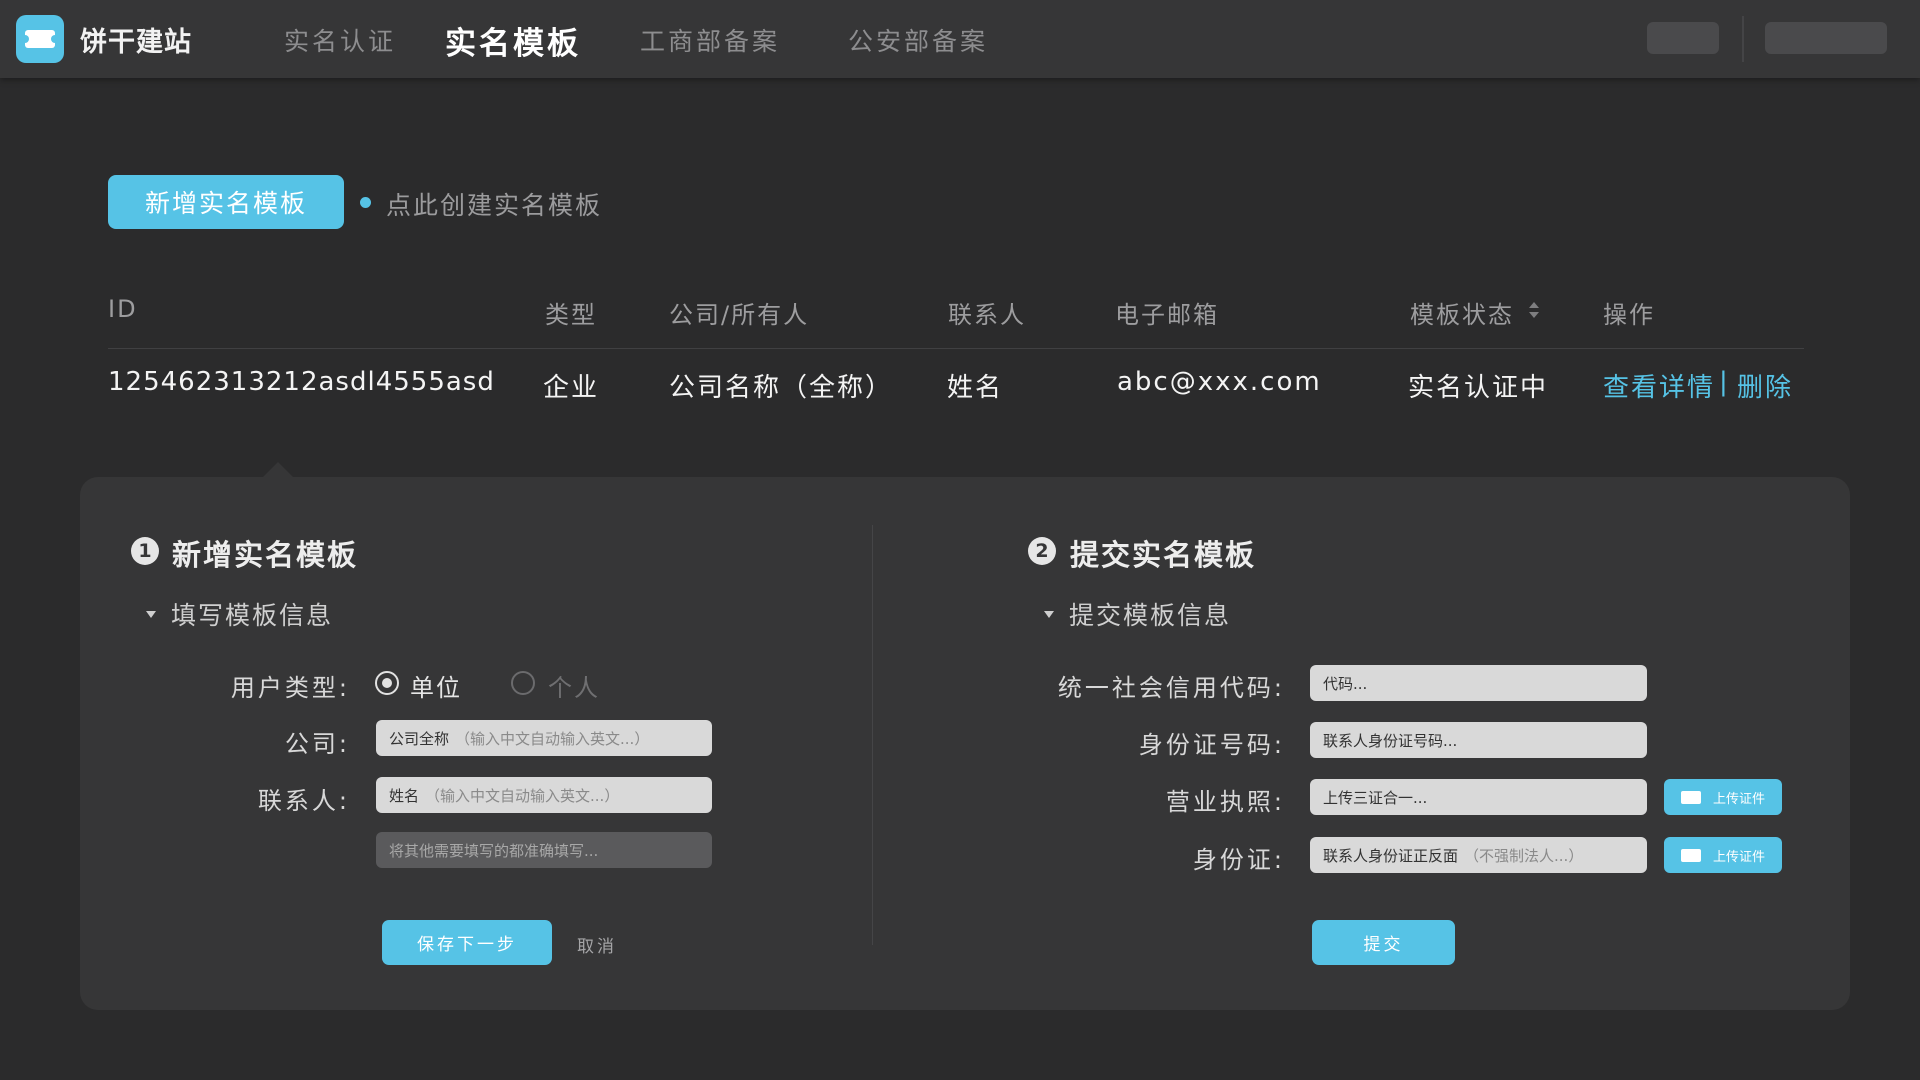 The width and height of the screenshot is (1920, 1080). I want to click on credit-code-label: 统一社会信用代码:, so click(1171, 688).